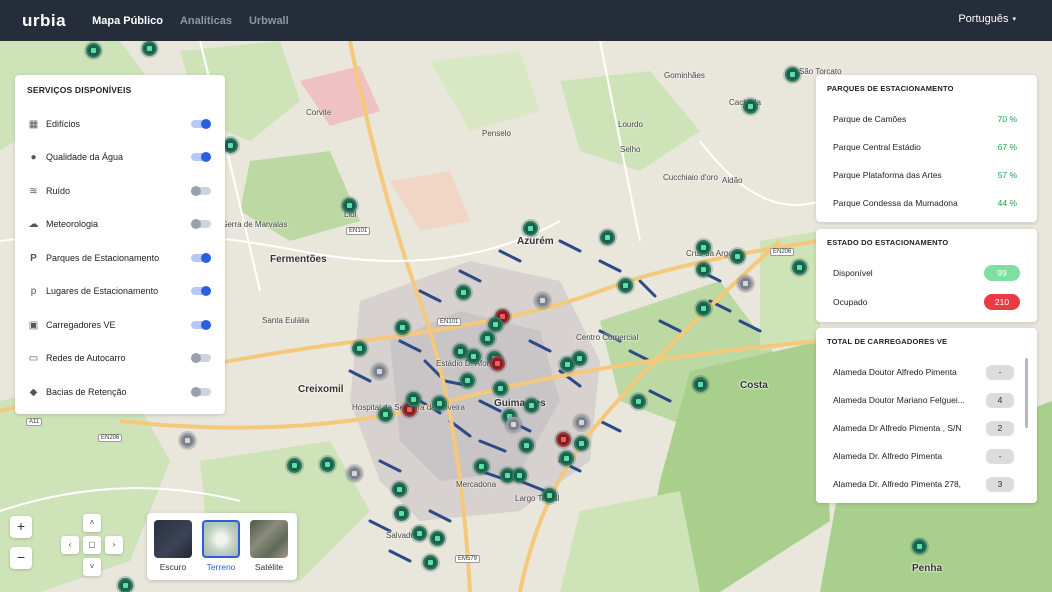  What do you see at coordinates (201, 358) in the screenshot?
I see `toggle-autocarro` at bounding box center [201, 358].